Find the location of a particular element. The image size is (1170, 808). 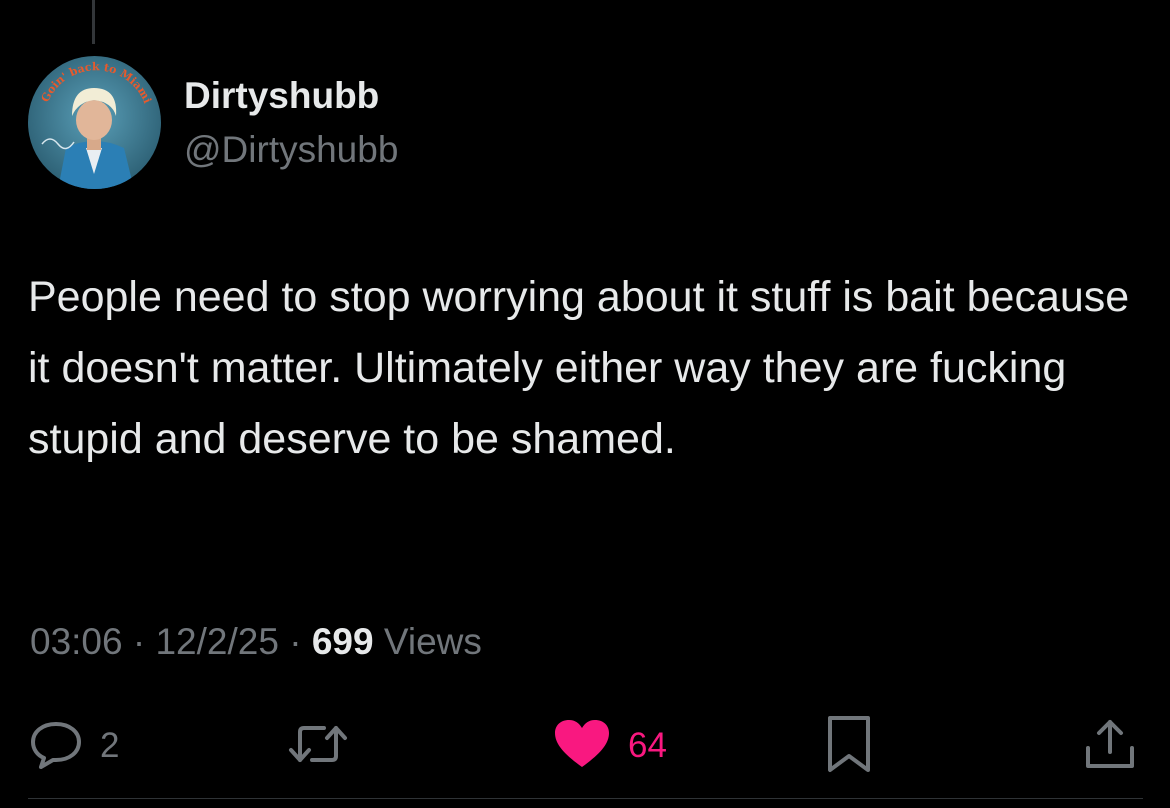

bookmark-icon is located at coordinates (849, 746).